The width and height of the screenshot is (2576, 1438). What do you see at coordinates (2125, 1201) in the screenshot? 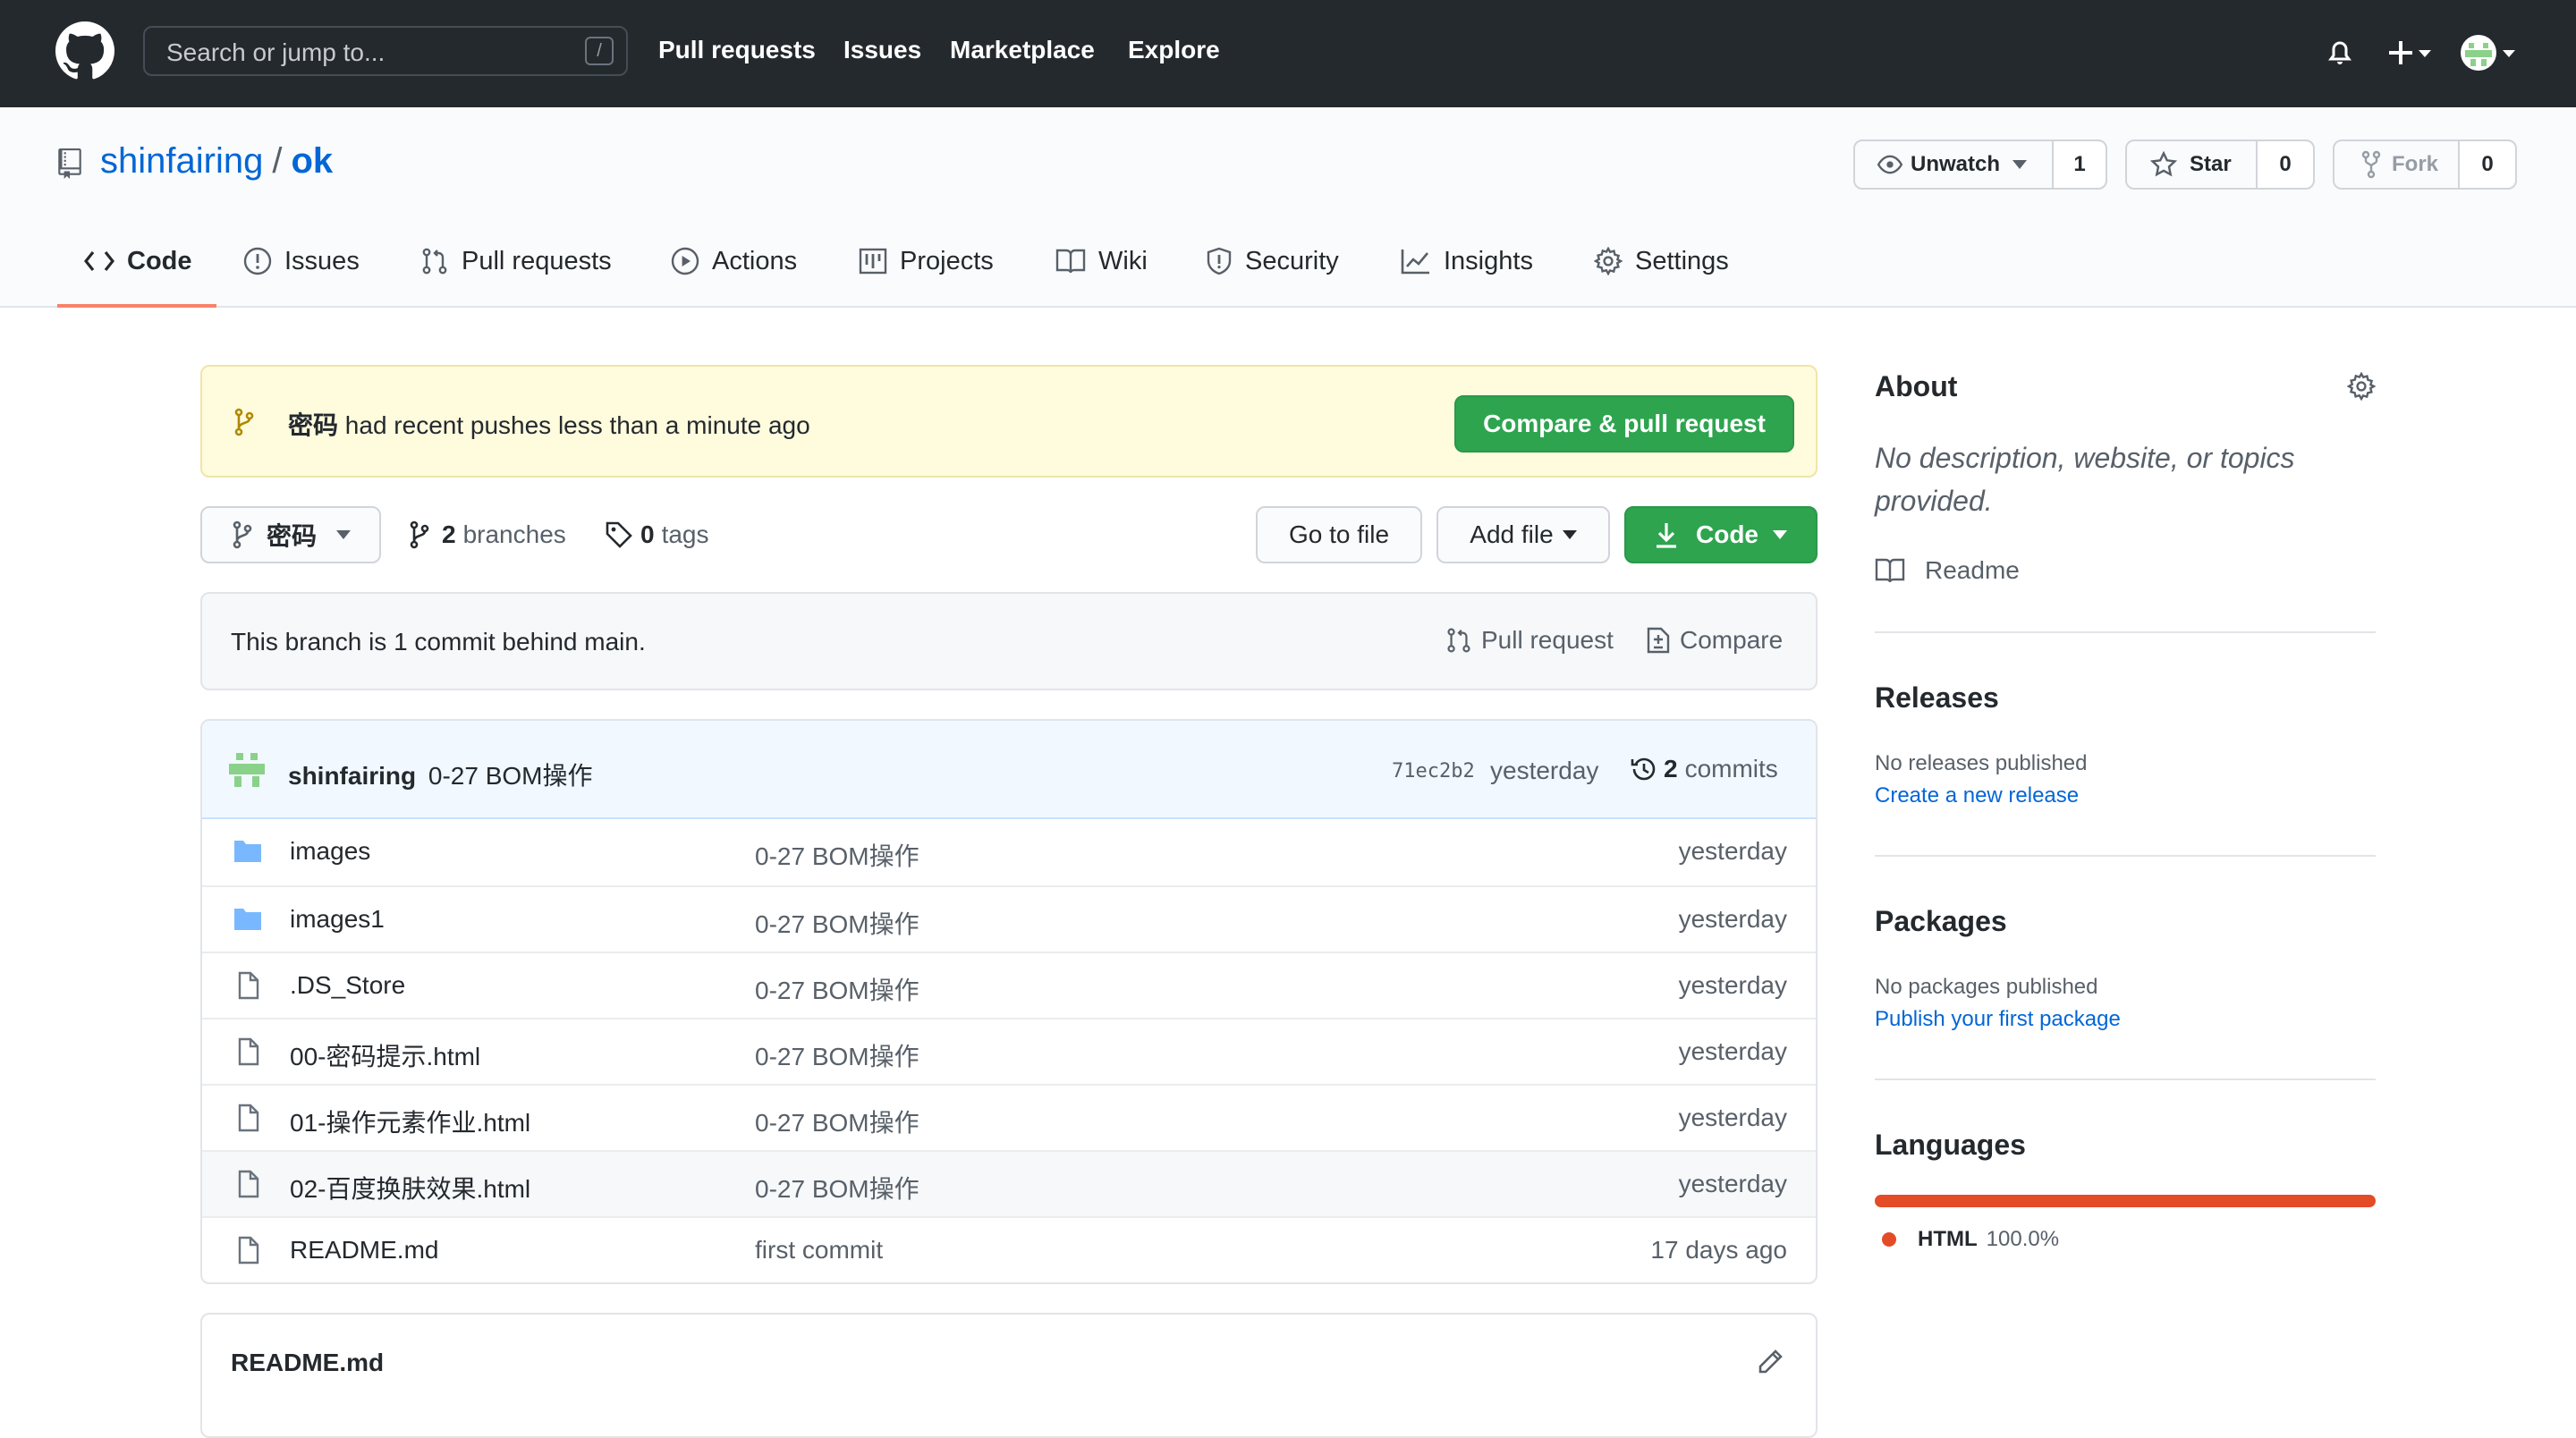
I see `language-bar-html-segment` at bounding box center [2125, 1201].